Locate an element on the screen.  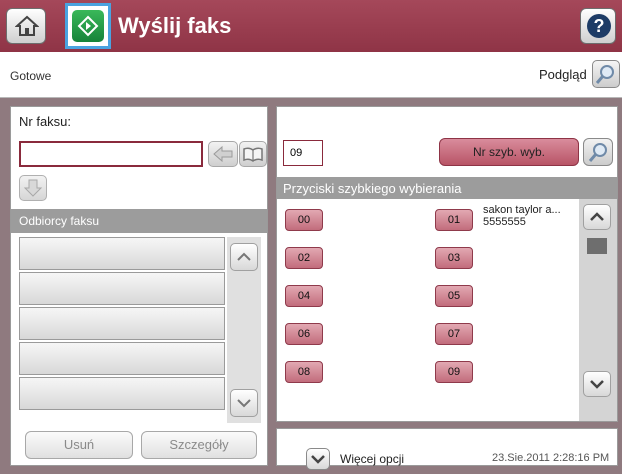
fax-number-input is located at coordinates (111, 154).